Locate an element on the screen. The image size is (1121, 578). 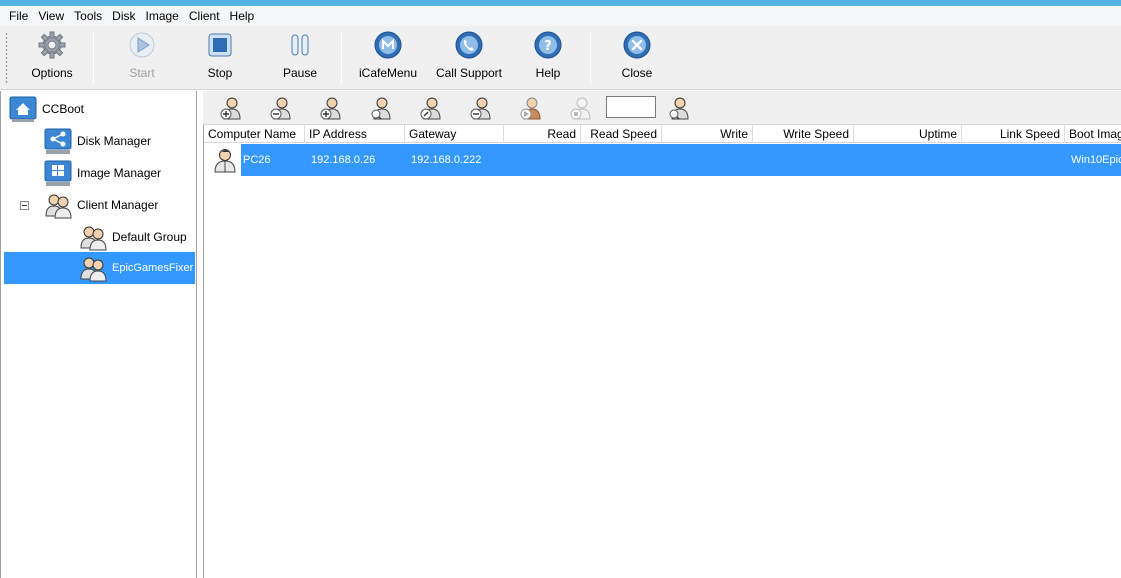
cell-computer-name: PC26 is located at coordinates (257, 160).